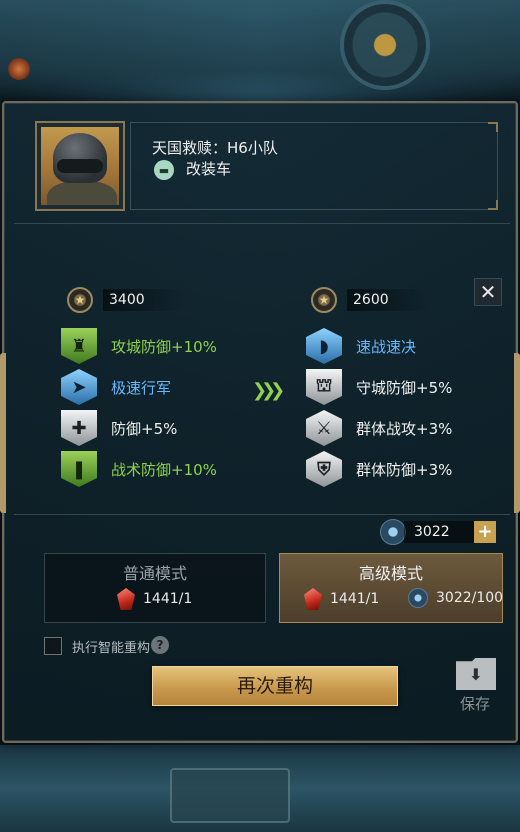 The image size is (520, 832). What do you see at coordinates (154, 573) in the screenshot?
I see `normal-mode-title: 普通模式` at bounding box center [154, 573].